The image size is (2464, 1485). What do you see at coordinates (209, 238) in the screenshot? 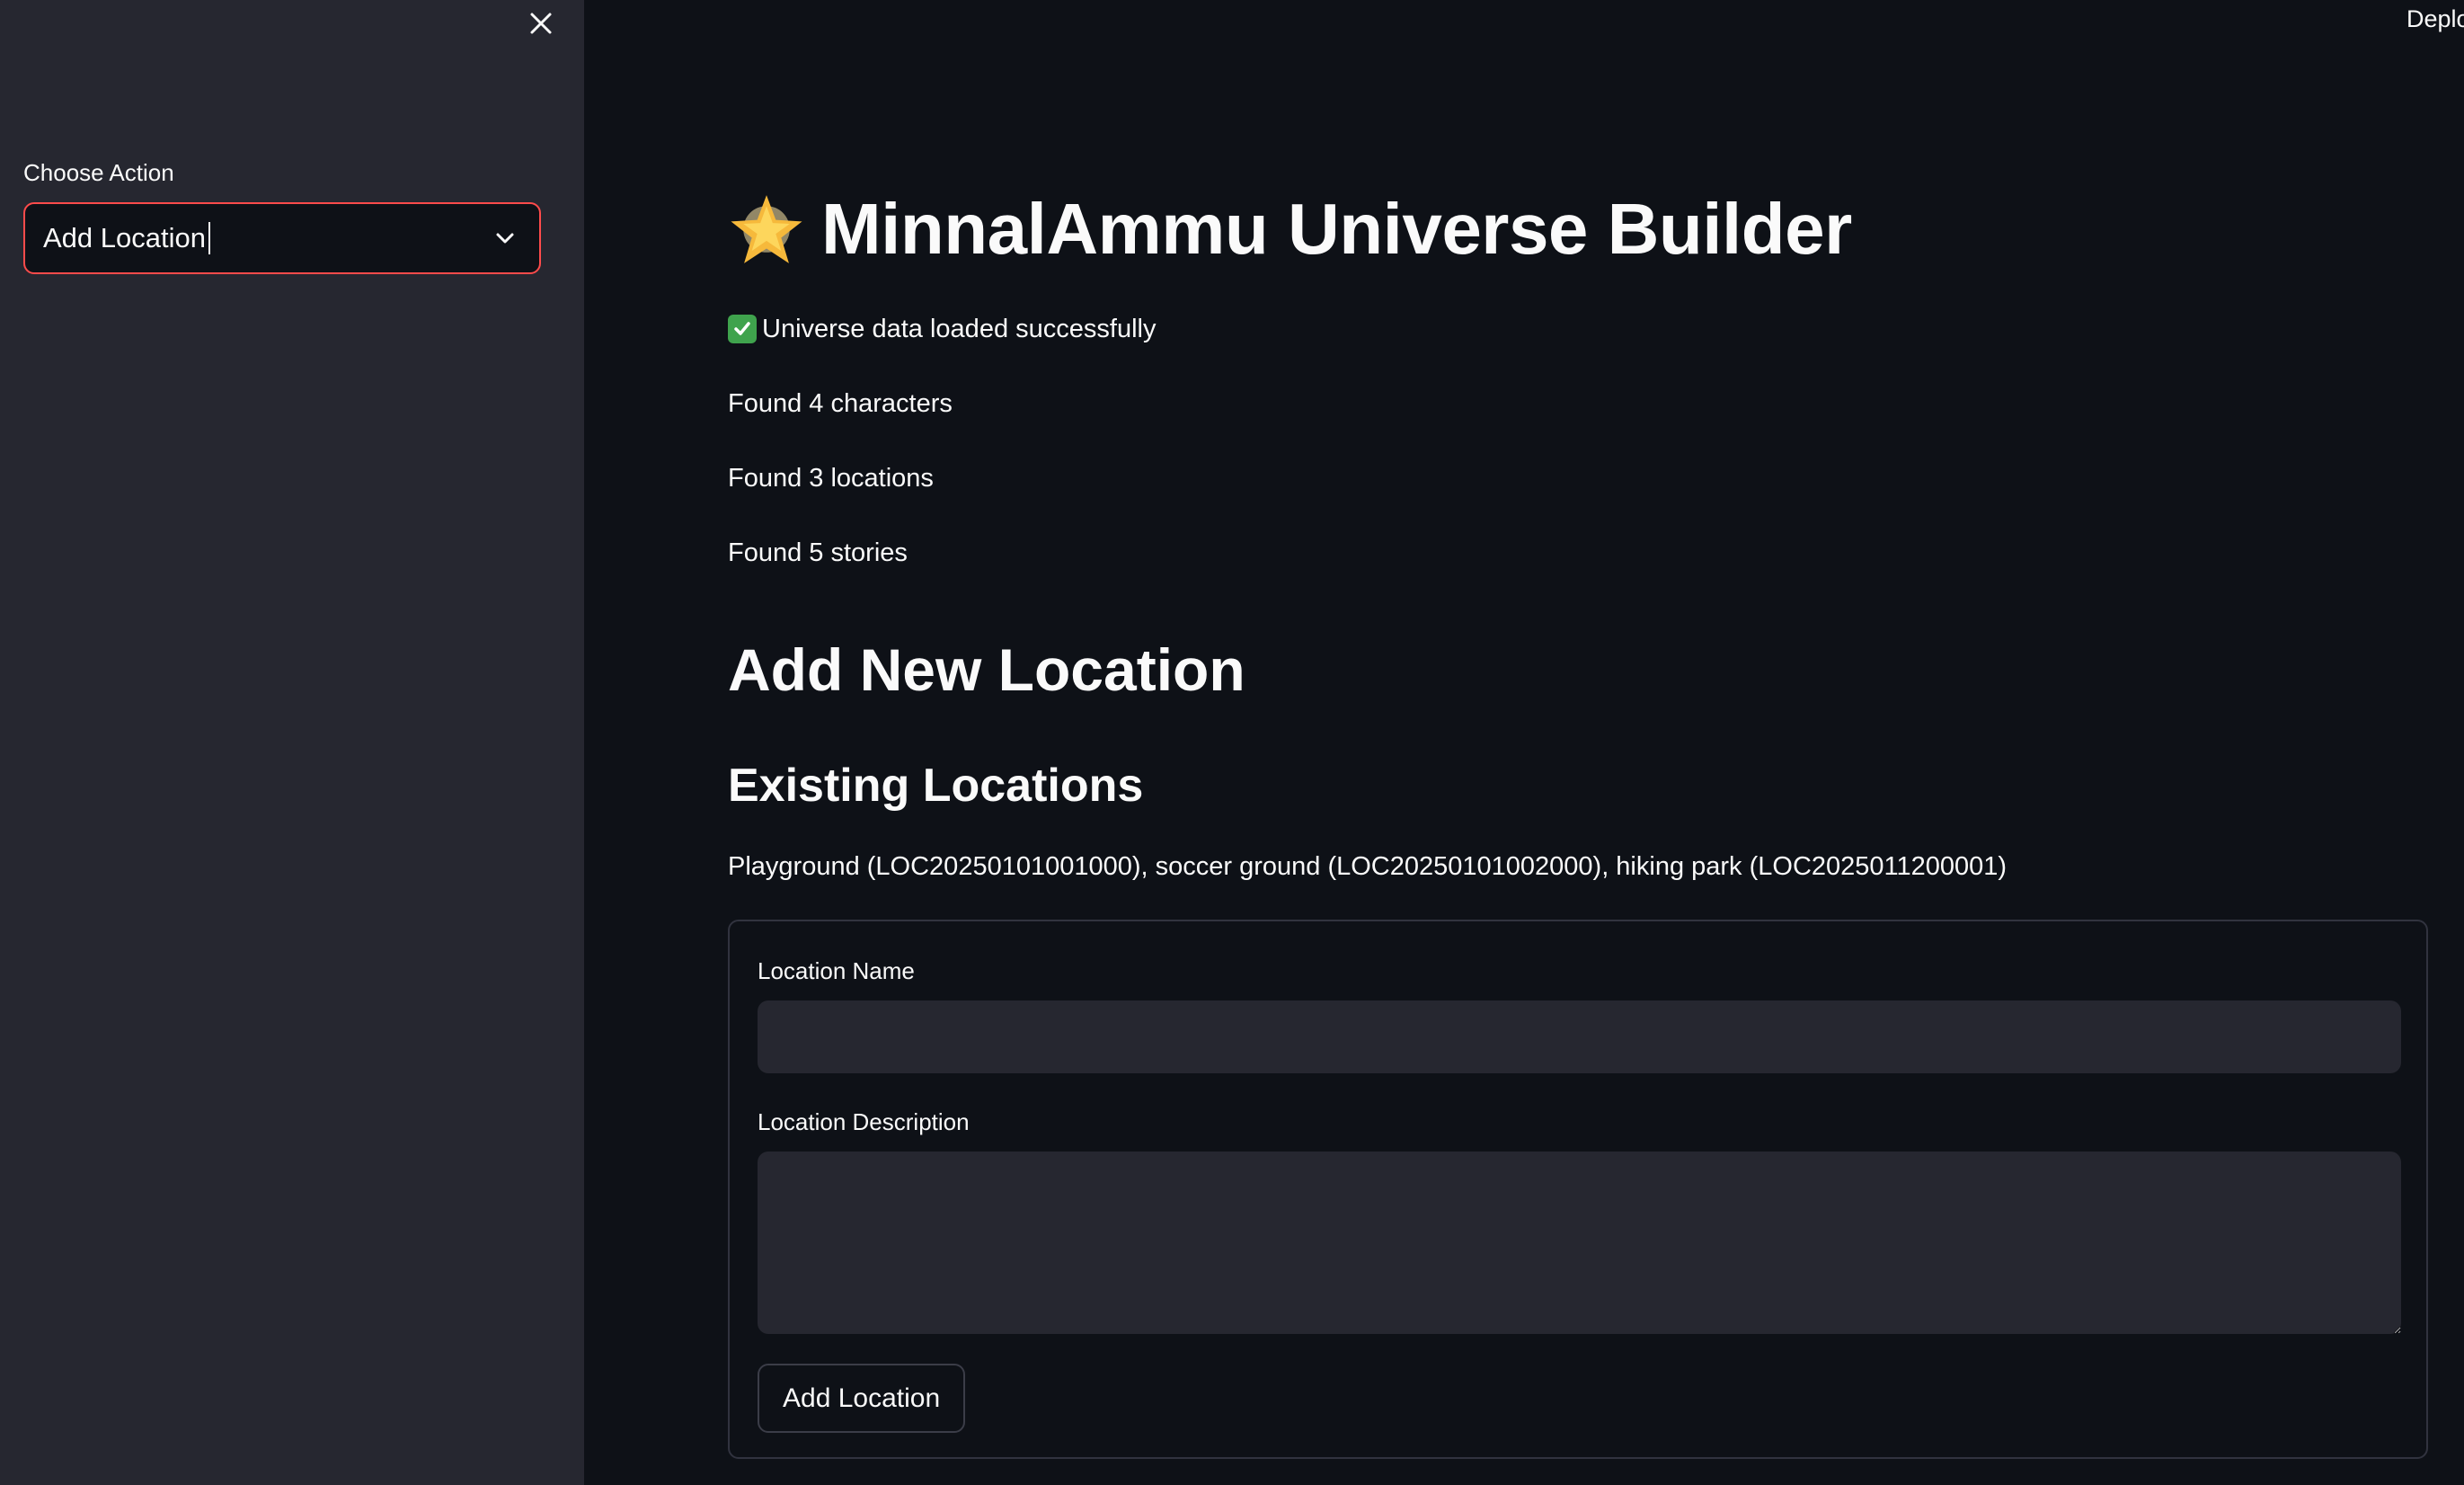
I see `text-caret` at bounding box center [209, 238].